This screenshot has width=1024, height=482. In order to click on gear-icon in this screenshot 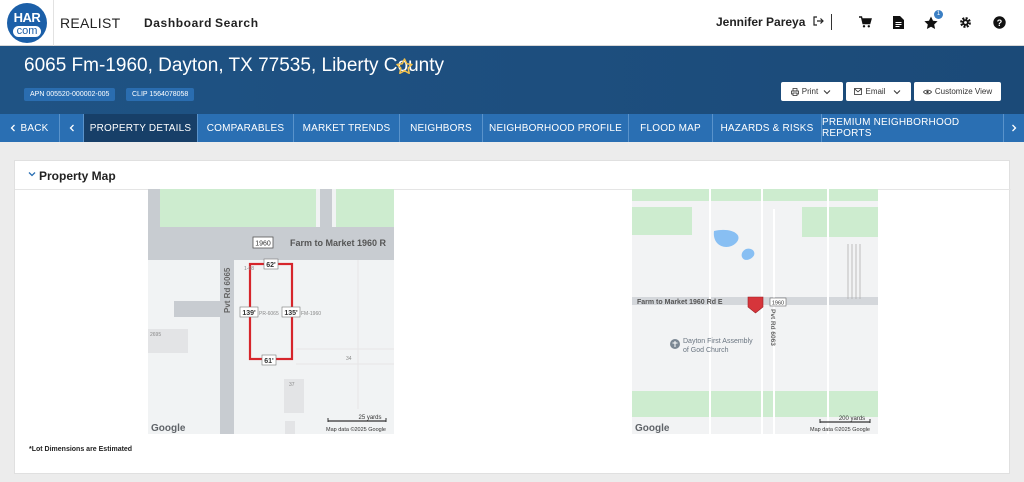, I will do `click(965, 22)`.